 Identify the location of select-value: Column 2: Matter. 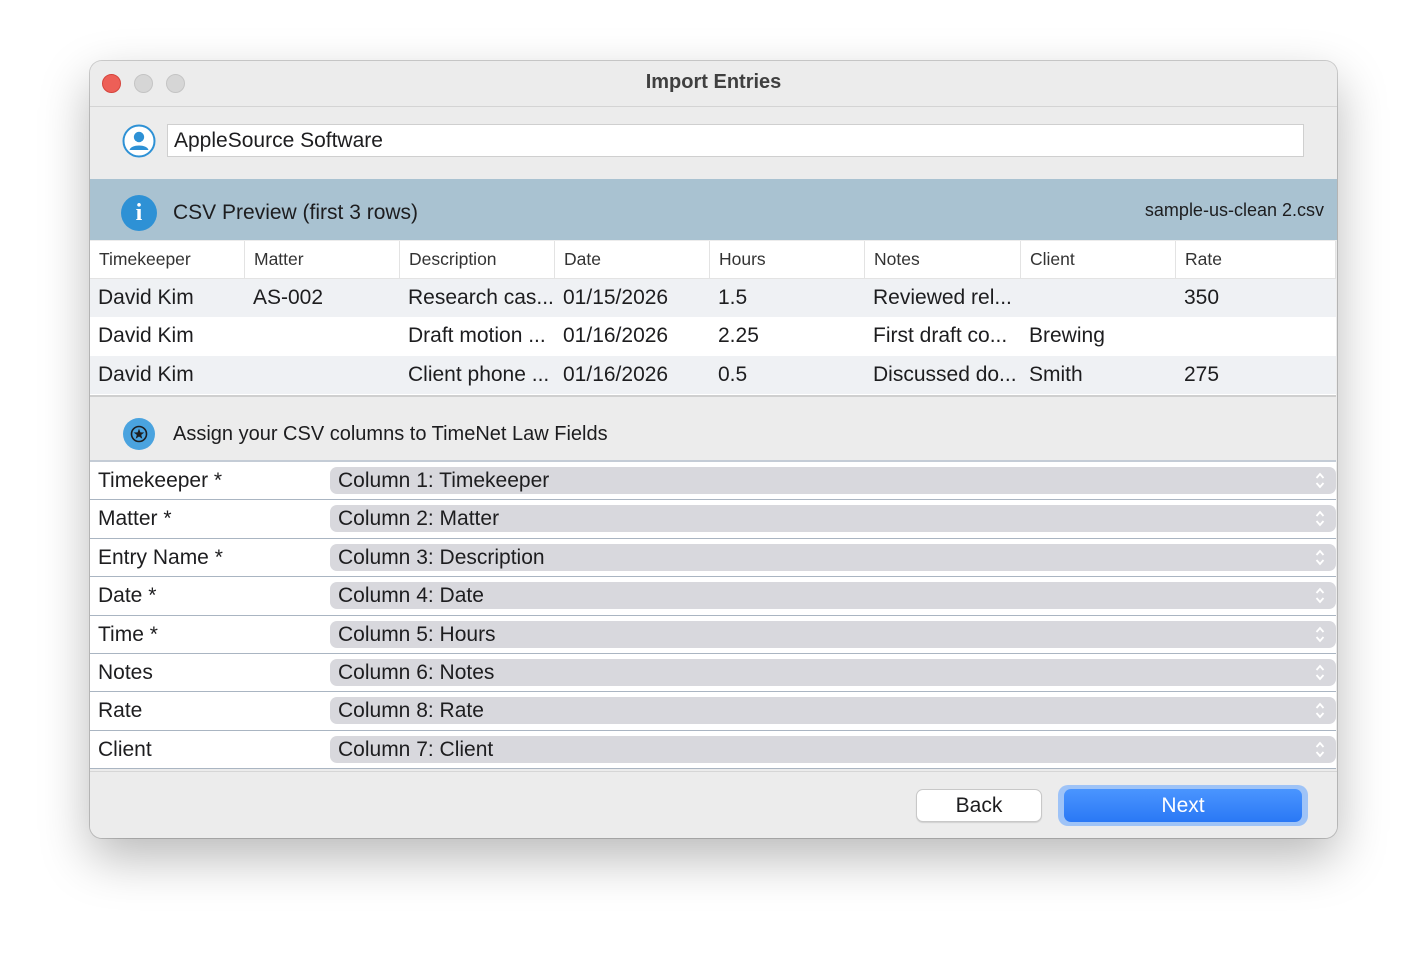
(419, 519).